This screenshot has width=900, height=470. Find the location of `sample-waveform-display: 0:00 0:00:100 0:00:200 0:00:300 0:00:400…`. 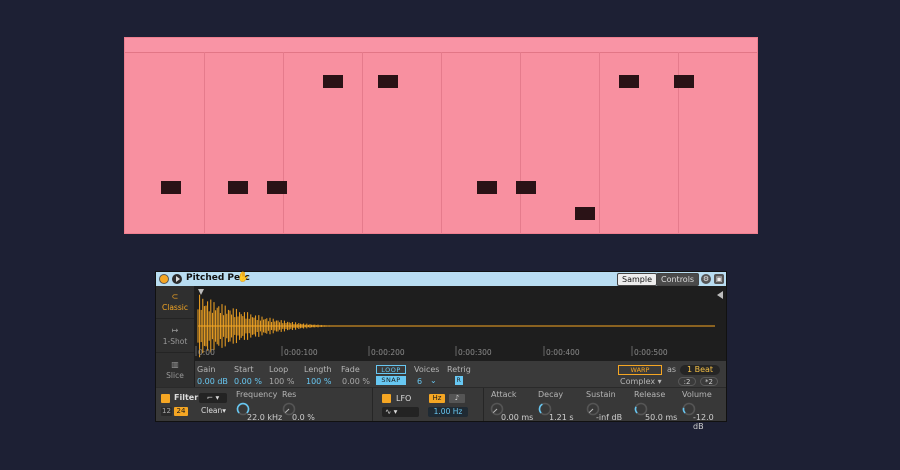

sample-waveform-display: 0:00 0:00:100 0:00:200 0:00:300 0:00:400… is located at coordinates (460, 323).